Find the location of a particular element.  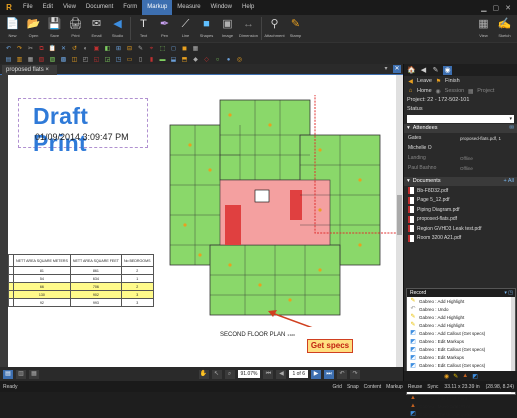

pin-icon: ▾ is located at coordinates (386, 69).